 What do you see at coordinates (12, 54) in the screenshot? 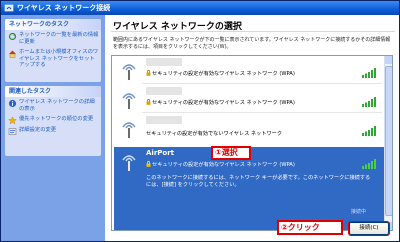
I see `home-network-setup-icon` at bounding box center [12, 54].